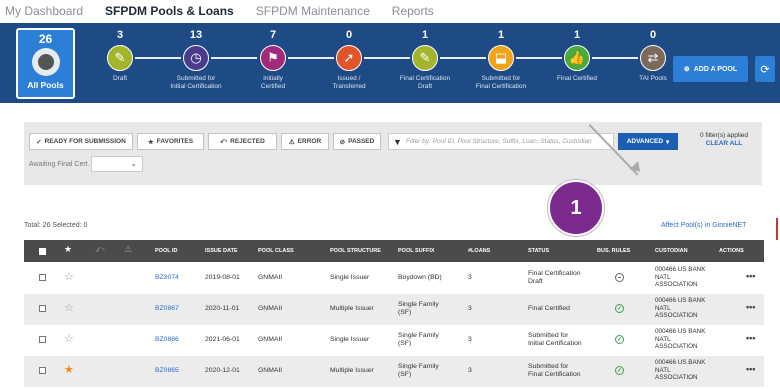  Describe the element at coordinates (100, 249) in the screenshot. I see `reject-icon: ⤺` at that location.